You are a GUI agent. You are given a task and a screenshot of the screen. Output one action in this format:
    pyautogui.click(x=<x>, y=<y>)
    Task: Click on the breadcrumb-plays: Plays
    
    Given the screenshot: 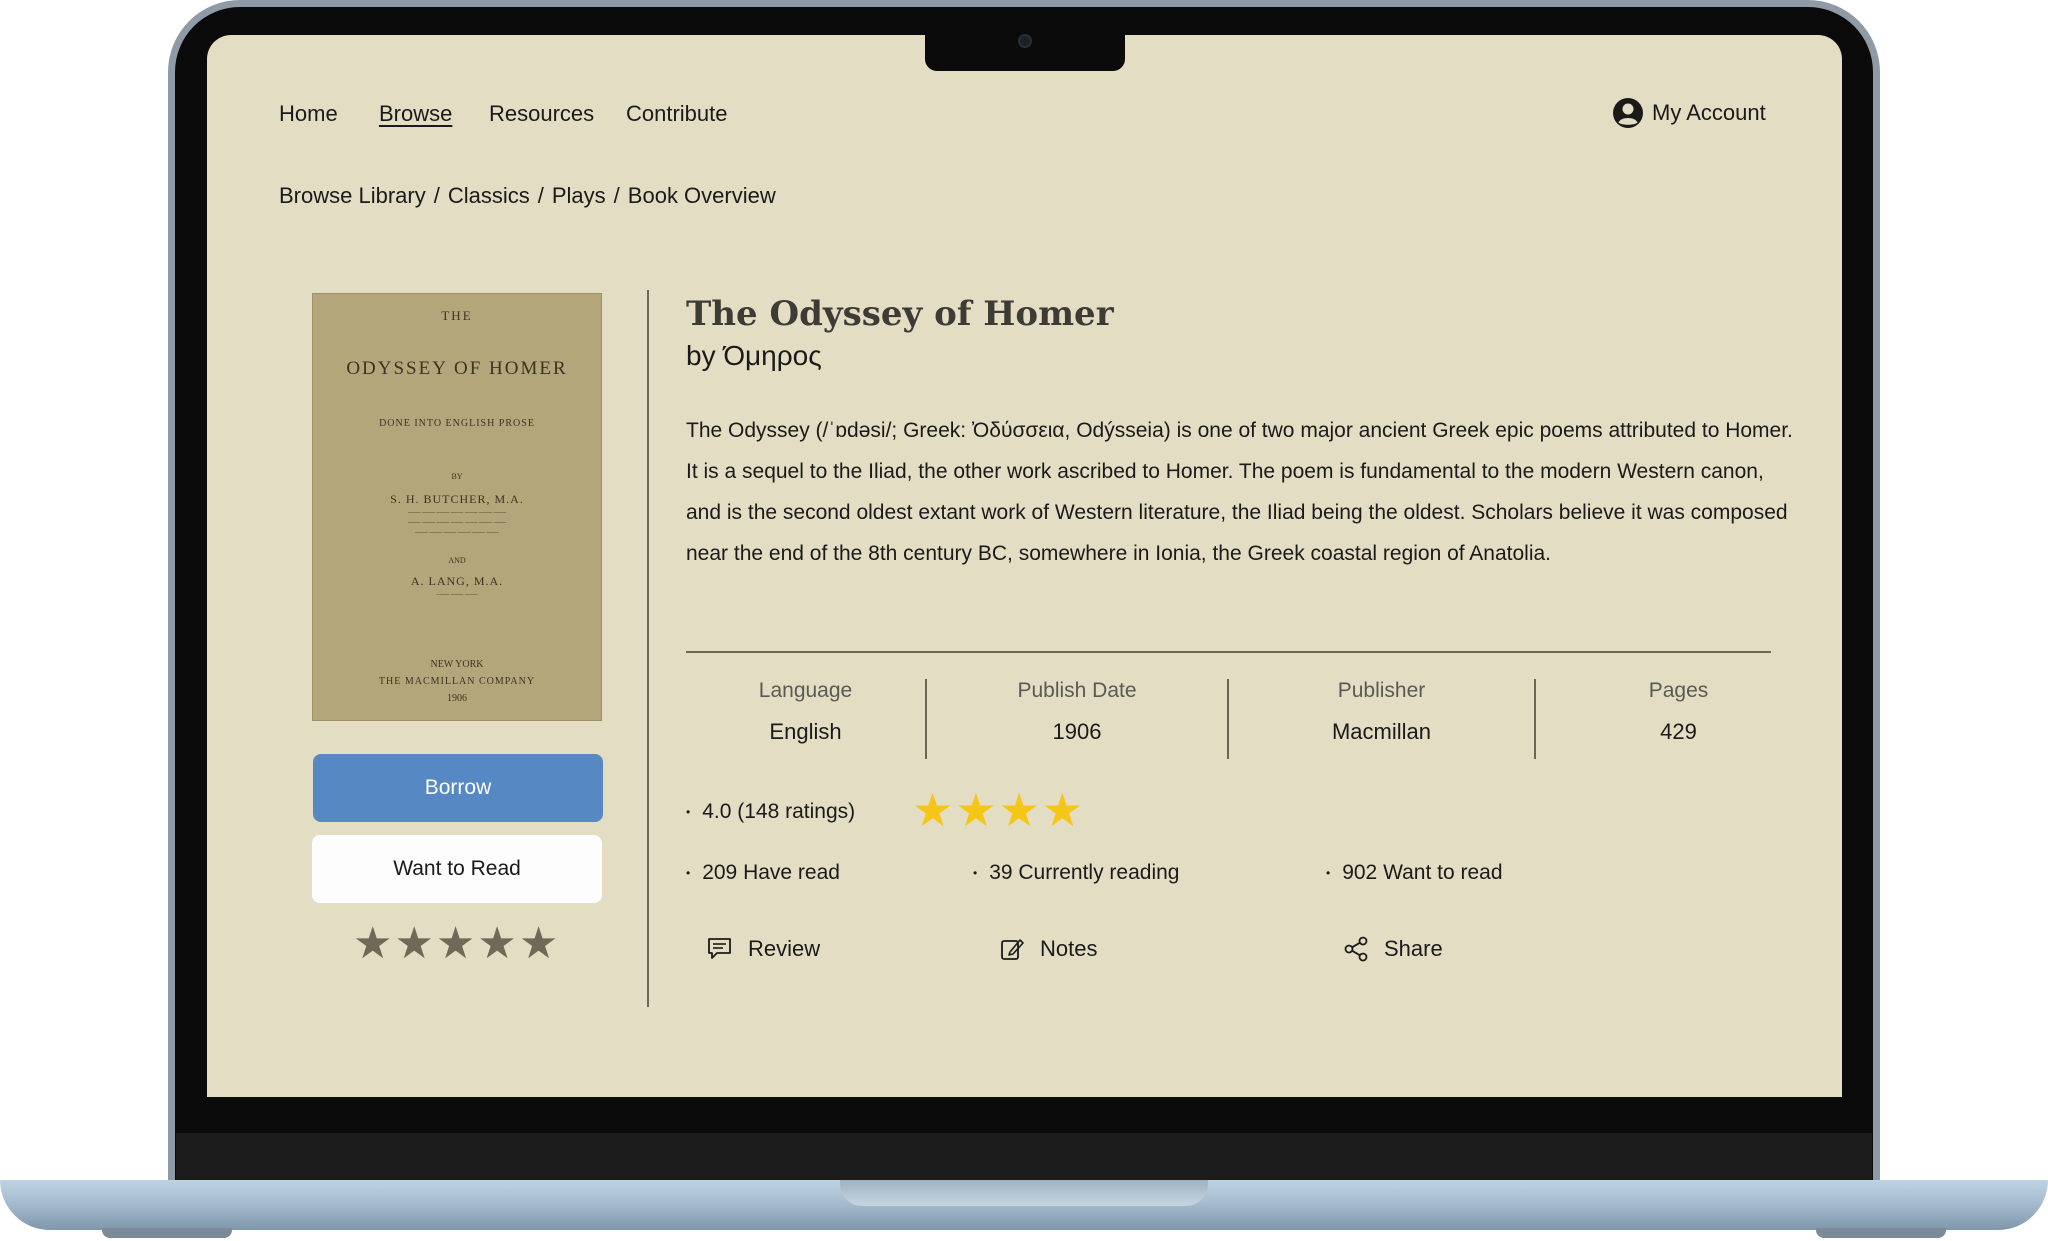 What is the action you would take?
    pyautogui.click(x=579, y=196)
    